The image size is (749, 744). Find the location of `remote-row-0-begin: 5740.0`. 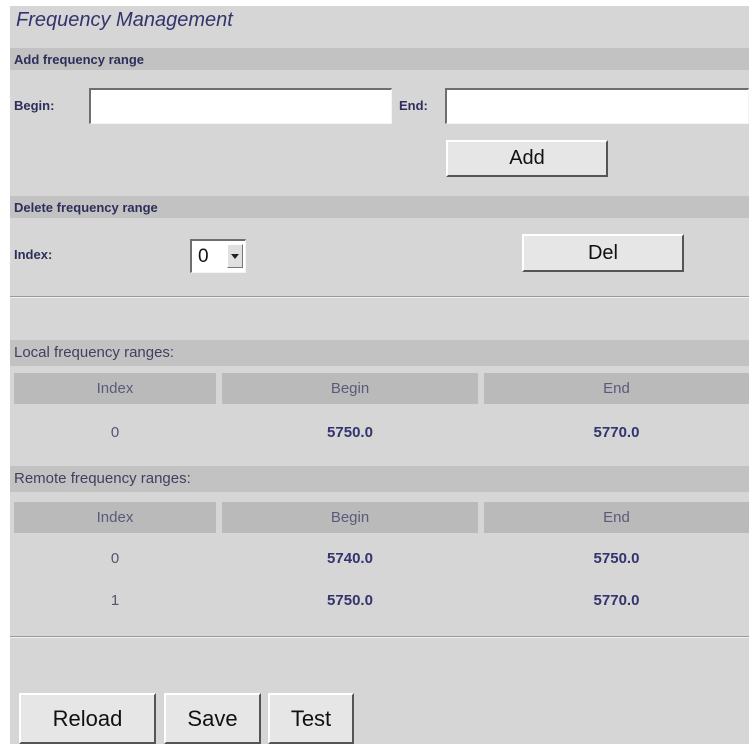

remote-row-0-begin: 5740.0 is located at coordinates (350, 558).